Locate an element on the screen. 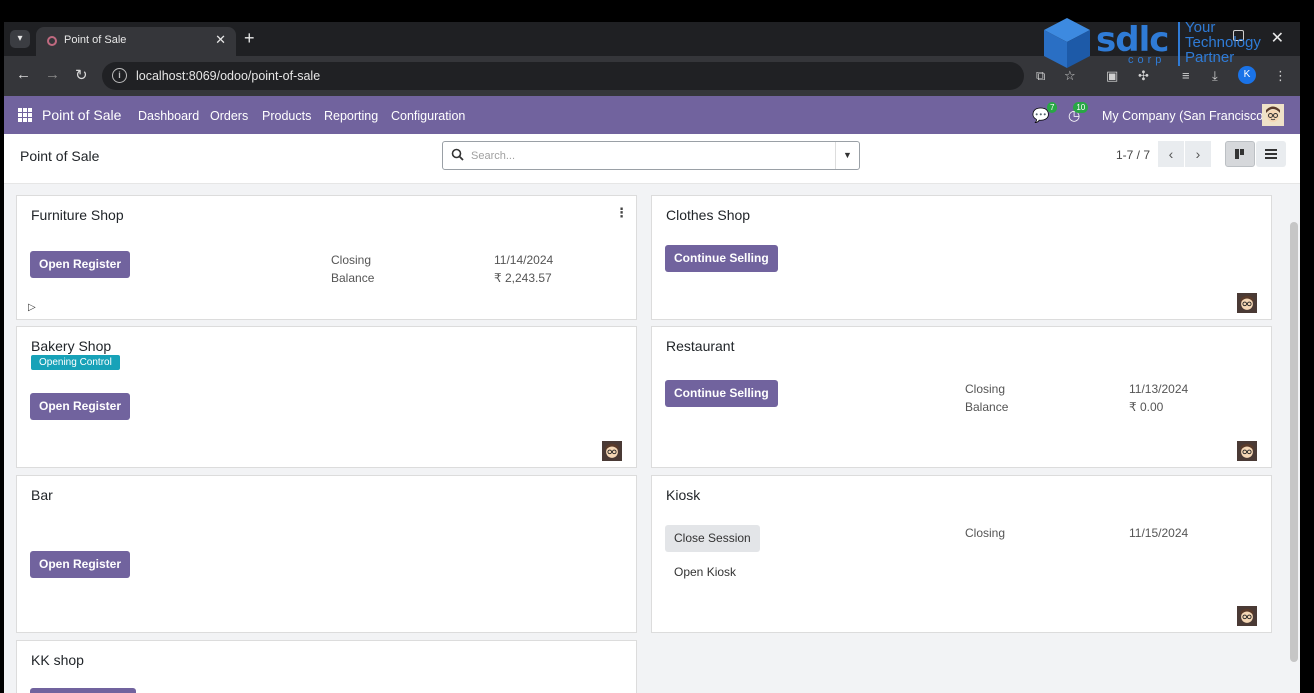 This screenshot has width=1314, height=693. forward-icon: → is located at coordinates (52, 74).